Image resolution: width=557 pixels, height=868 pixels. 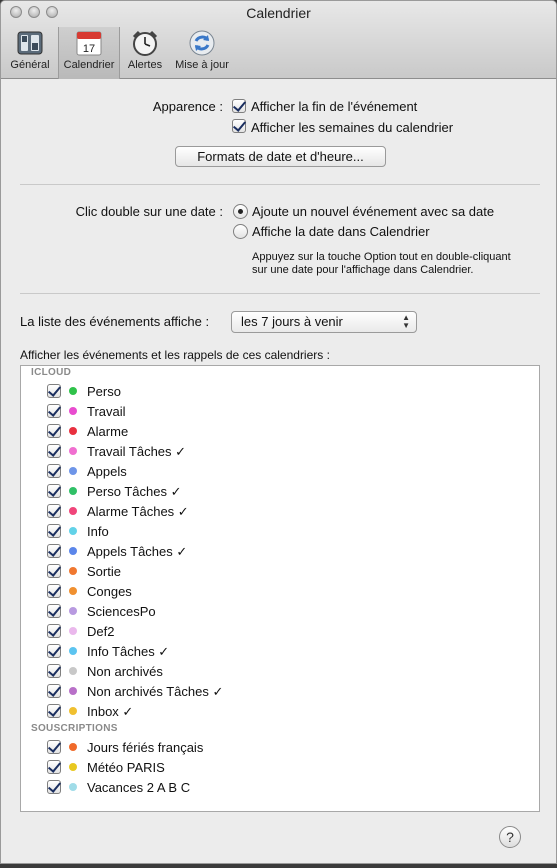 I want to click on calendar-row: Perso, so click(x=280, y=391).